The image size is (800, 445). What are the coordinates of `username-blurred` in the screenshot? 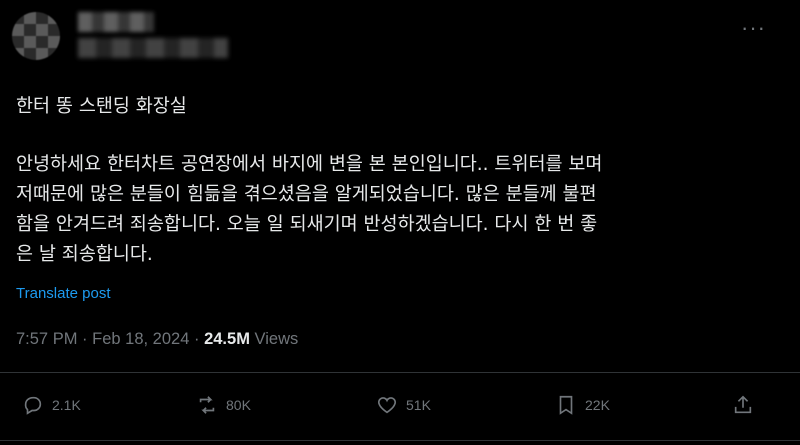 It's located at (153, 48).